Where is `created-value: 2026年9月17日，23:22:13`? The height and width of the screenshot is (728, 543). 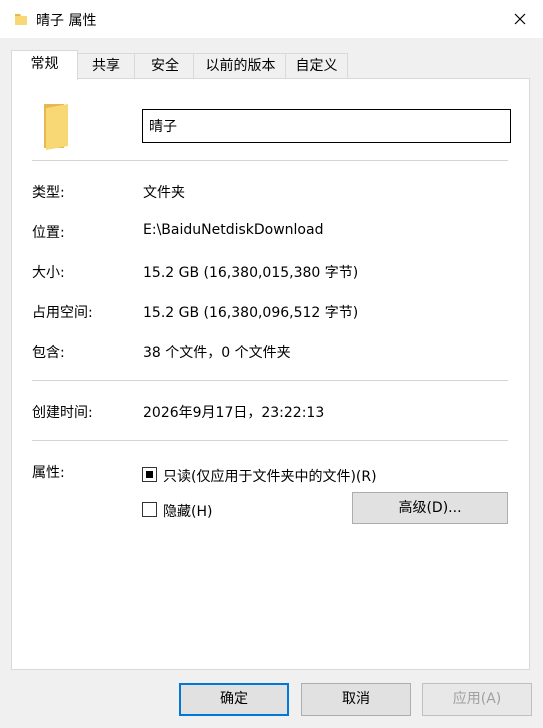 created-value: 2026年9月17日，23:22:13 is located at coordinates (234, 413).